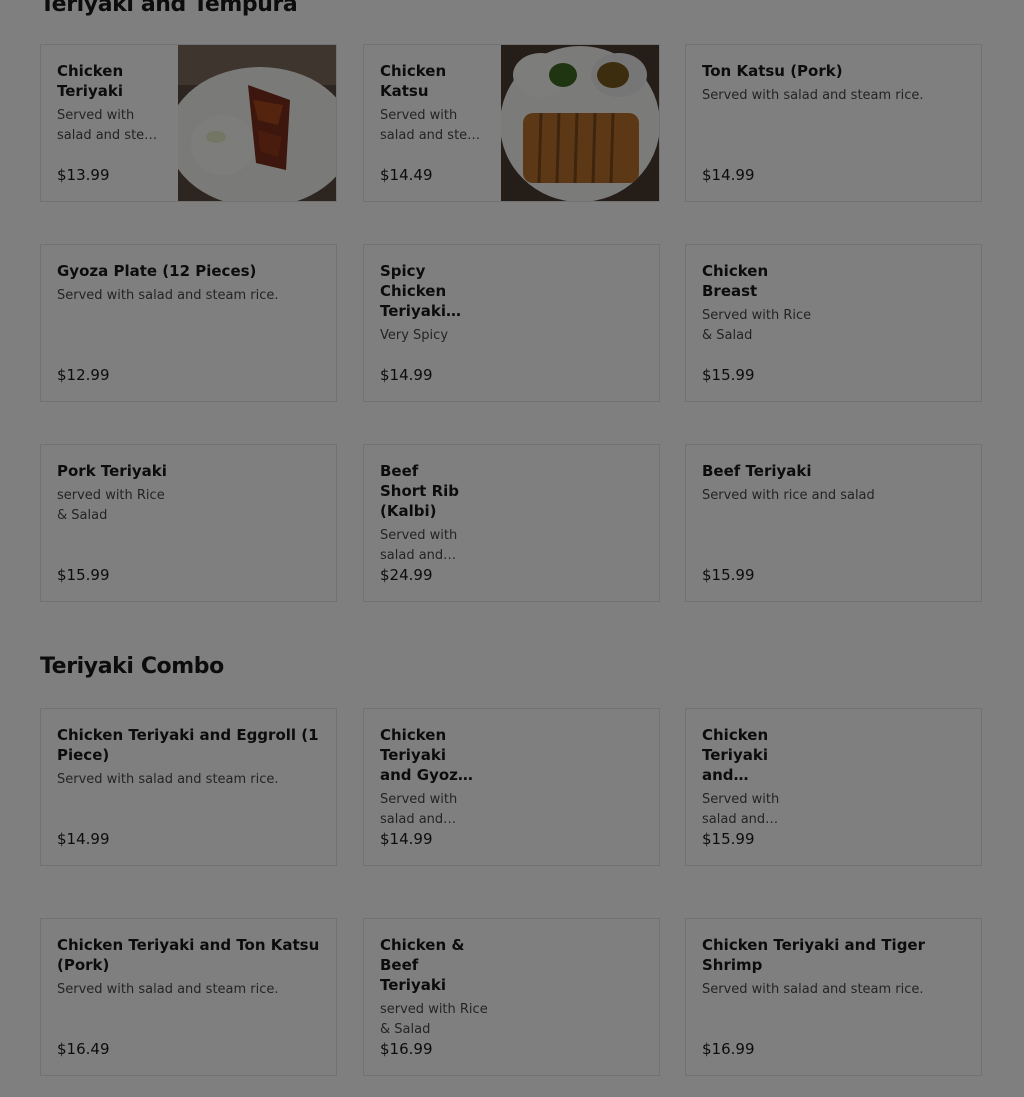 The width and height of the screenshot is (1024, 1097). What do you see at coordinates (112, 471) in the screenshot?
I see `menu-item-name: Pork Teriyaki` at bounding box center [112, 471].